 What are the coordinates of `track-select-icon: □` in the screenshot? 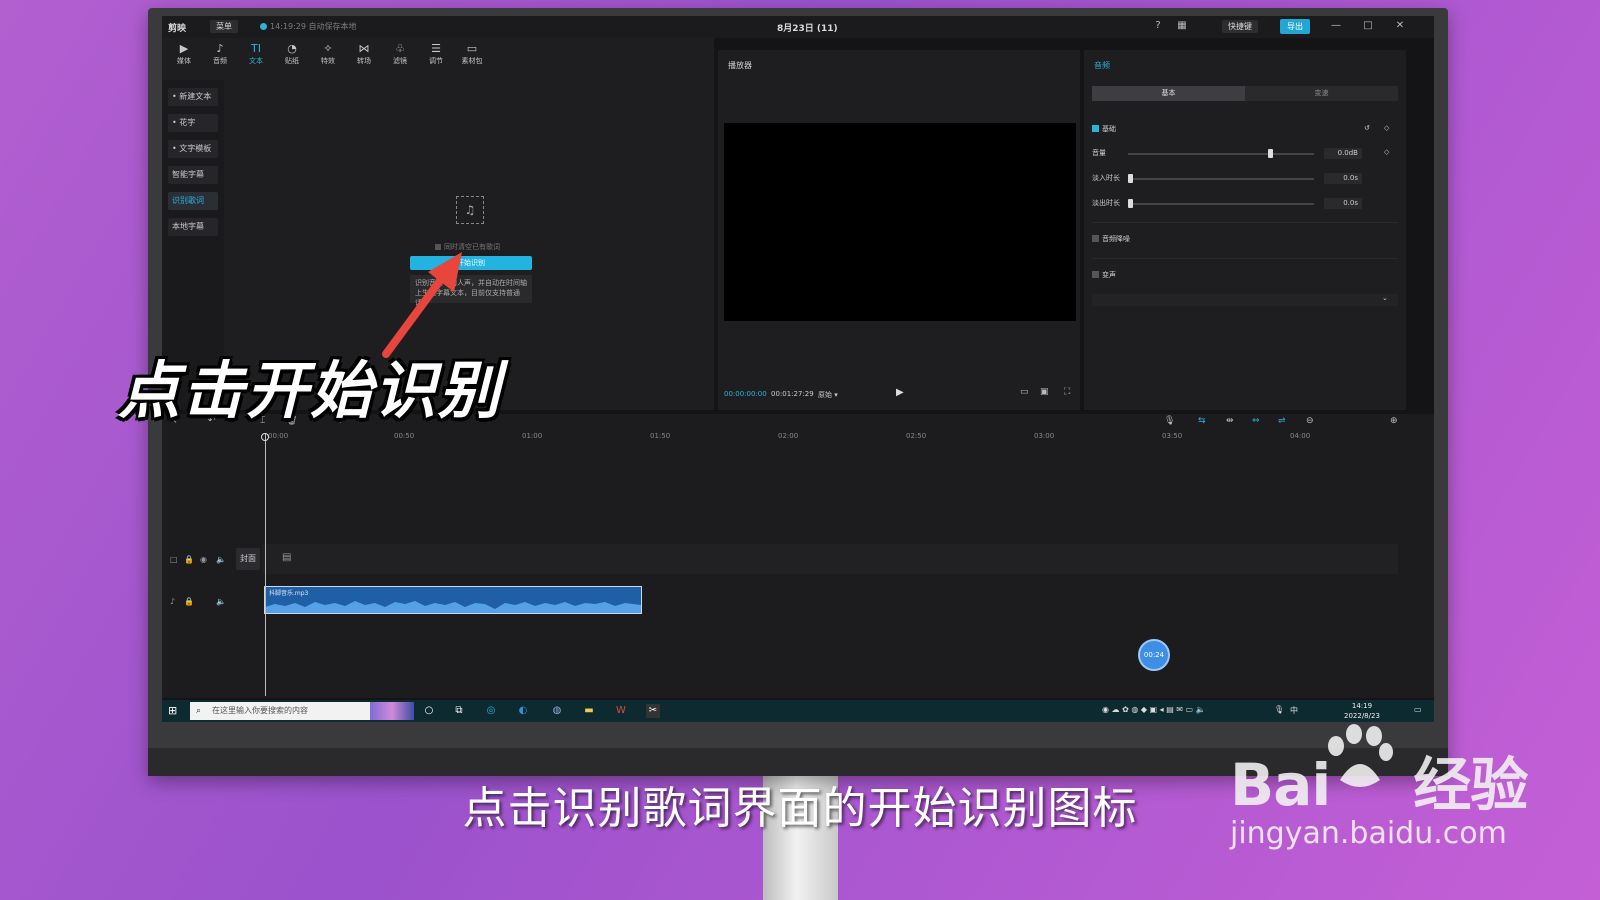 It's located at (174, 559).